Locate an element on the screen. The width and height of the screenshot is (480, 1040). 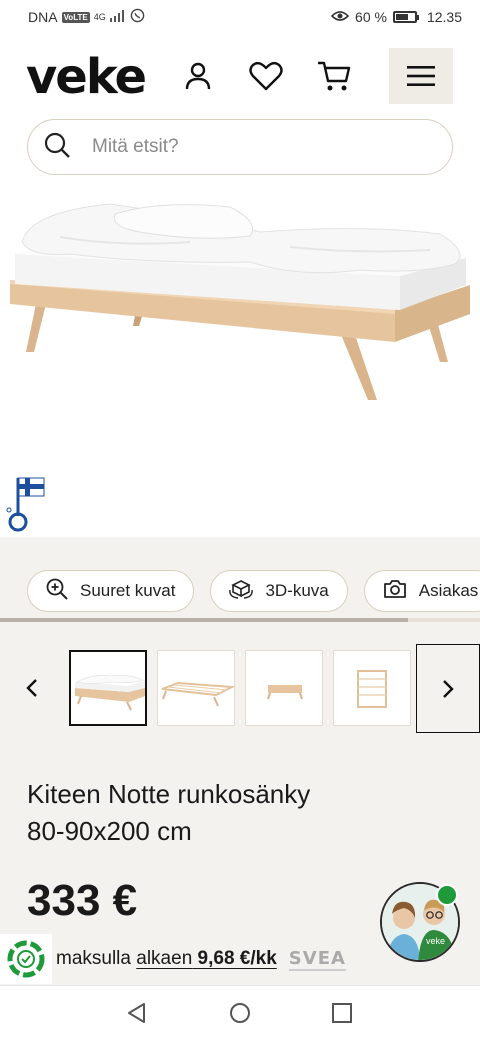
search-bar is located at coordinates (240, 147).